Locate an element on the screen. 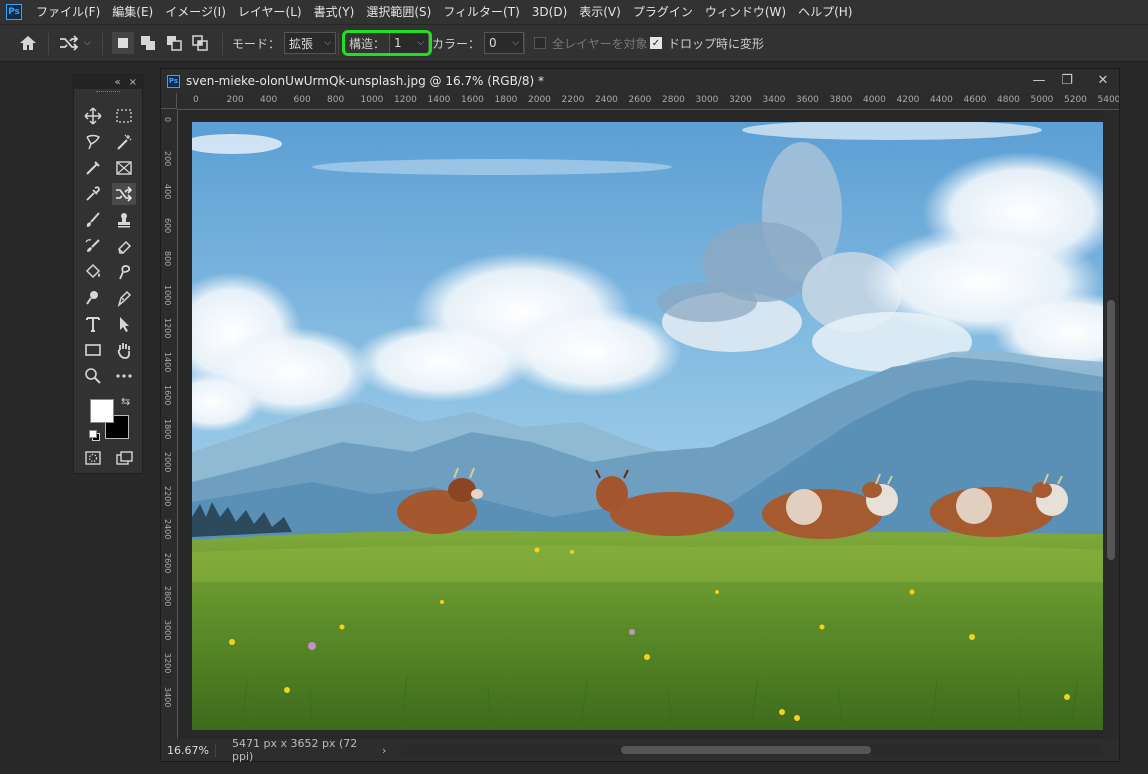  home-button is located at coordinates (28, 43).